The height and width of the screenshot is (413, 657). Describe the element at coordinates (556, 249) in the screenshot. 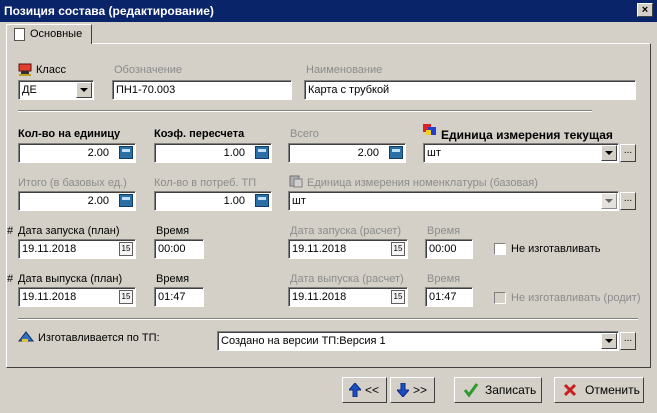

I see `no-make-label: Не изготавливать` at that location.